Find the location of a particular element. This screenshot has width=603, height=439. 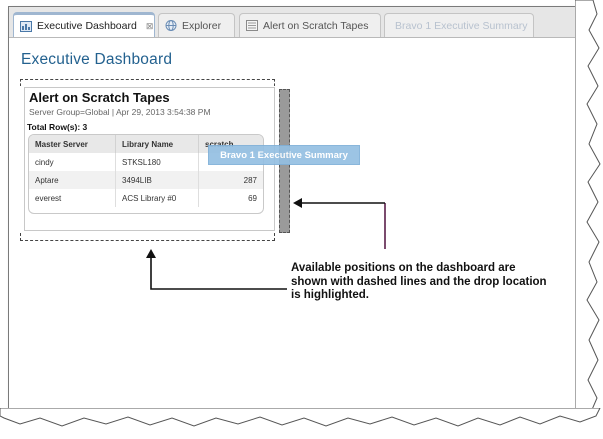

torn-edge-right is located at coordinates (588, 206).